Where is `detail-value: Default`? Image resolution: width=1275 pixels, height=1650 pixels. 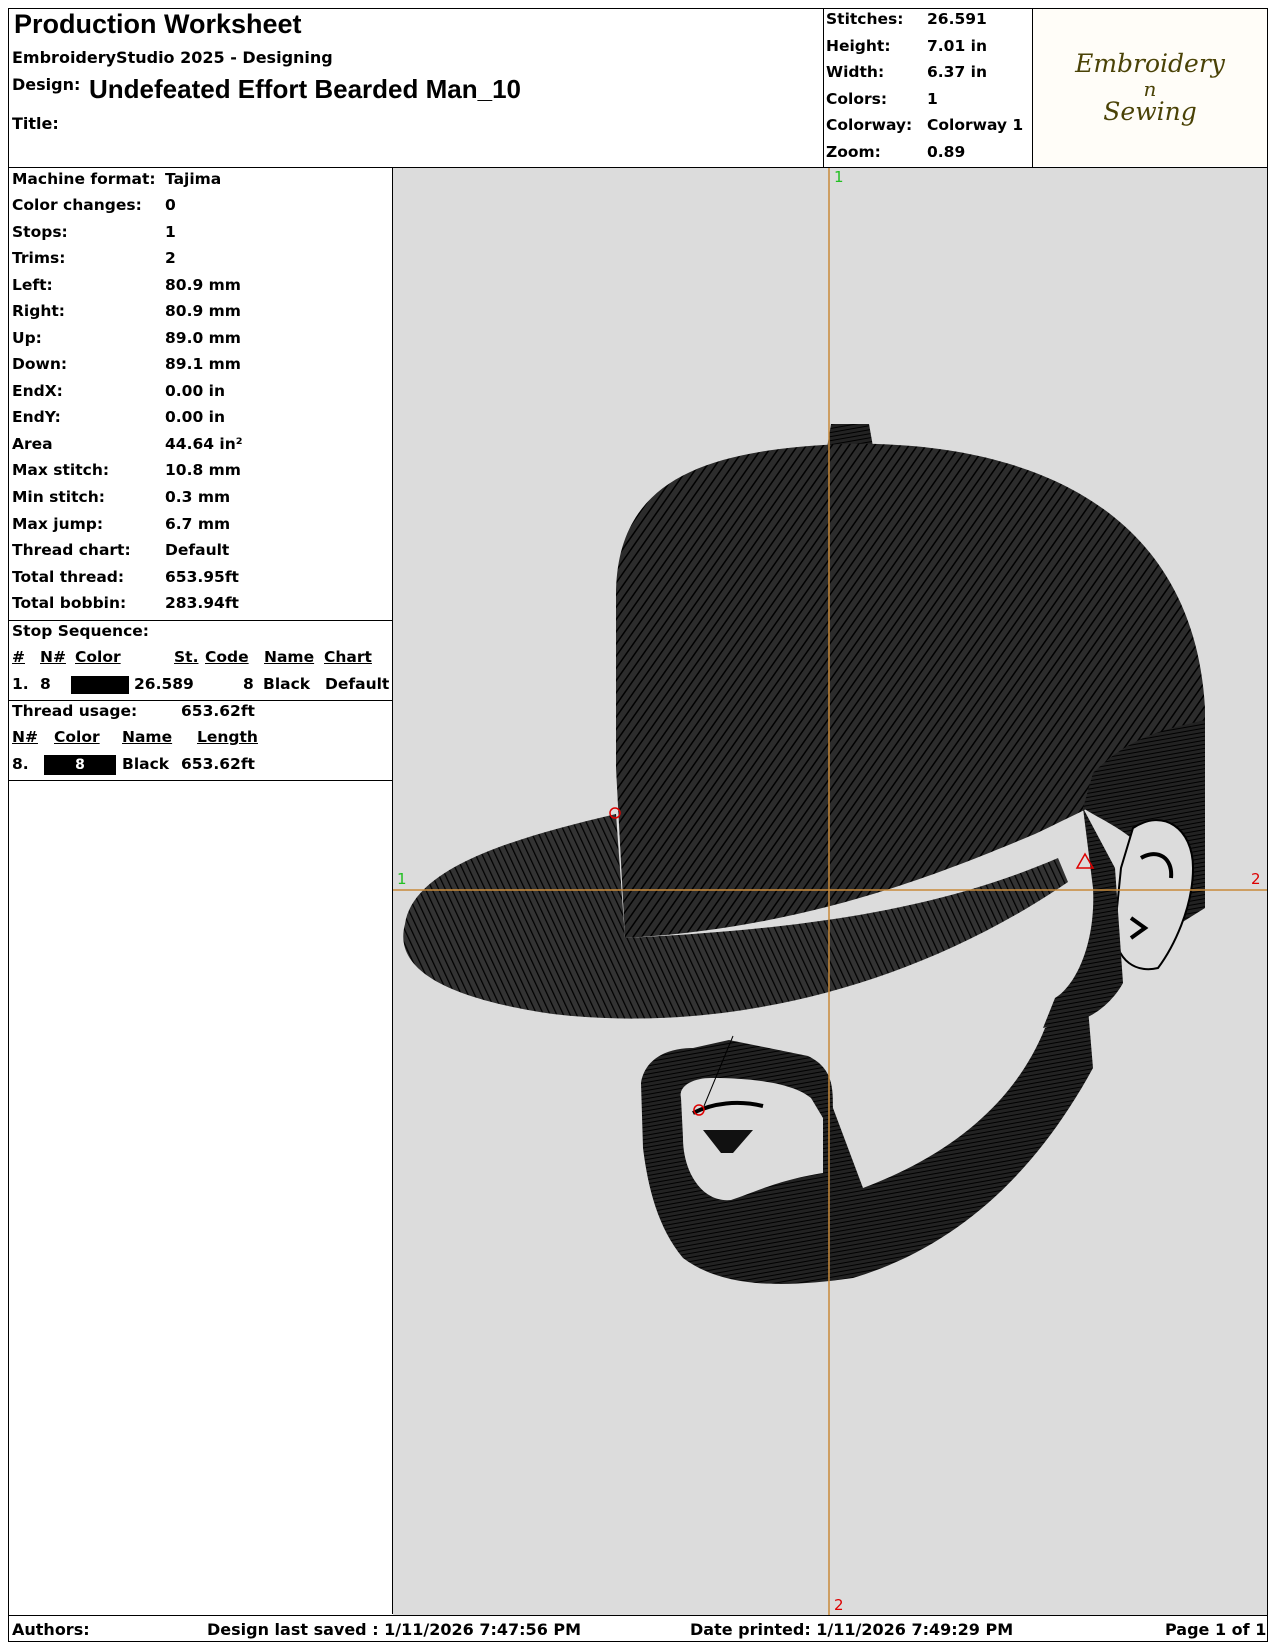 detail-value: Default is located at coordinates (197, 550).